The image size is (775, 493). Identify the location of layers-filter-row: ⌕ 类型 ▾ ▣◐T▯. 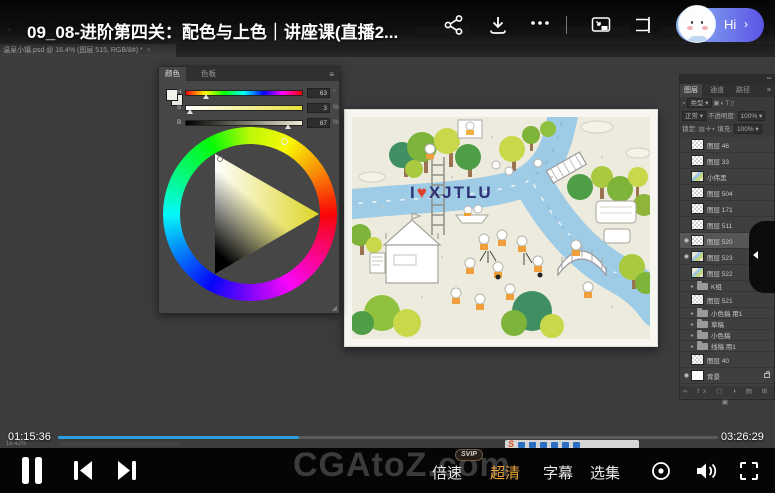
(708, 103).